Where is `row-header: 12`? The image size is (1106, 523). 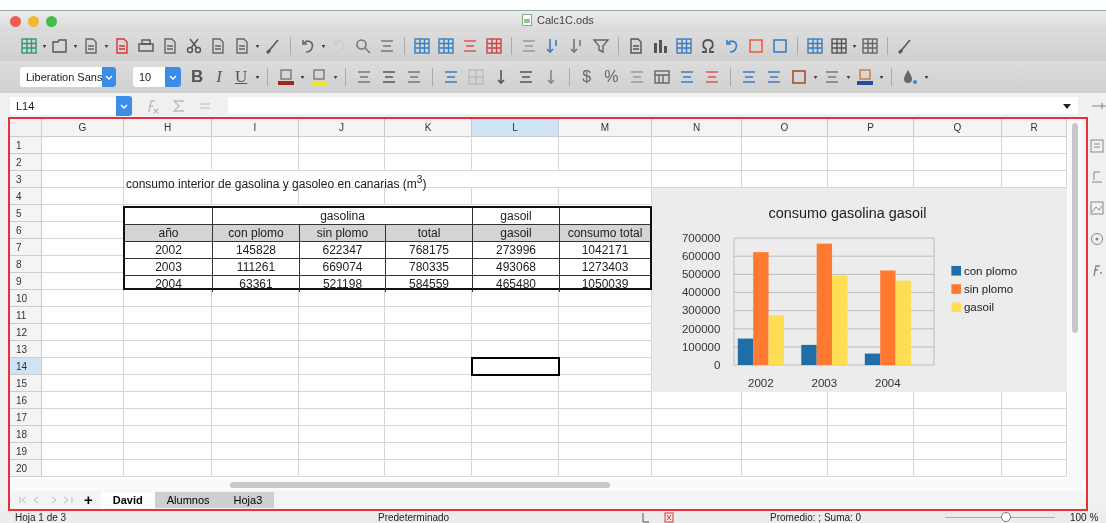
row-header: 12 is located at coordinates (26, 332).